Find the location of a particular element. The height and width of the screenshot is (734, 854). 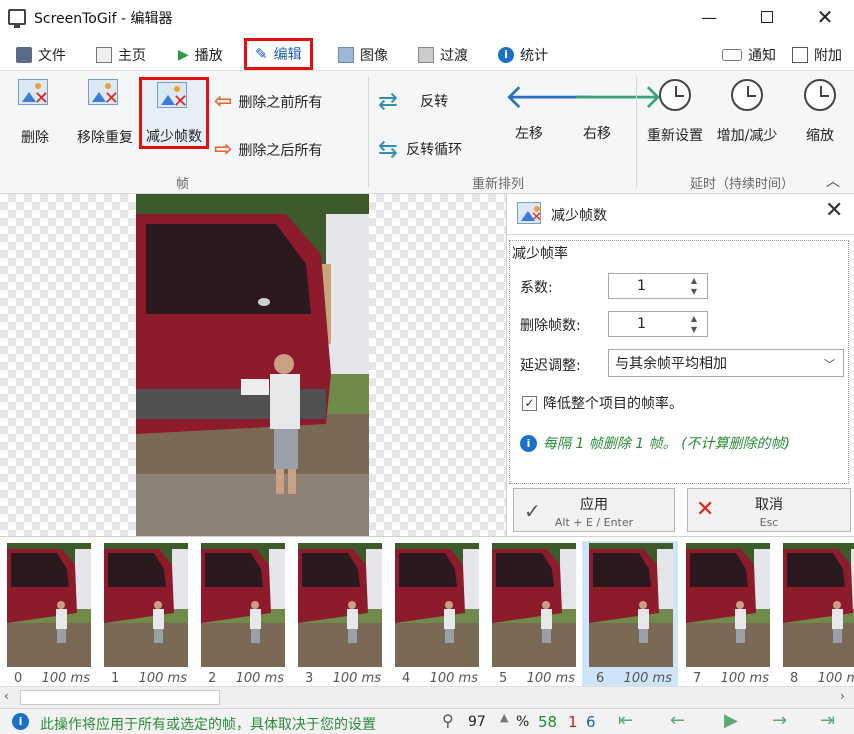

remove-duplicates-label: 移除重复 is located at coordinates (105, 138).